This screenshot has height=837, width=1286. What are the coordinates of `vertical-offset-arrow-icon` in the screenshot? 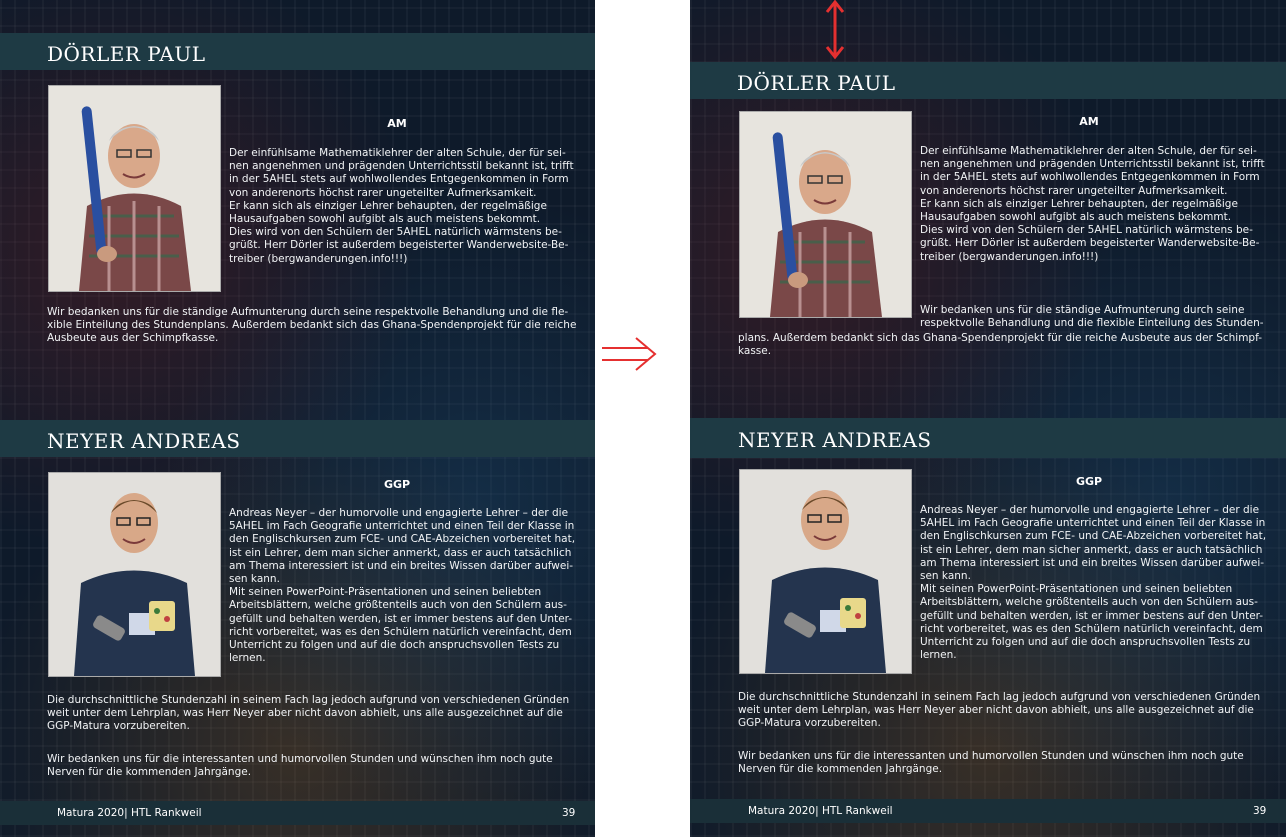 It's located at (835, 30).